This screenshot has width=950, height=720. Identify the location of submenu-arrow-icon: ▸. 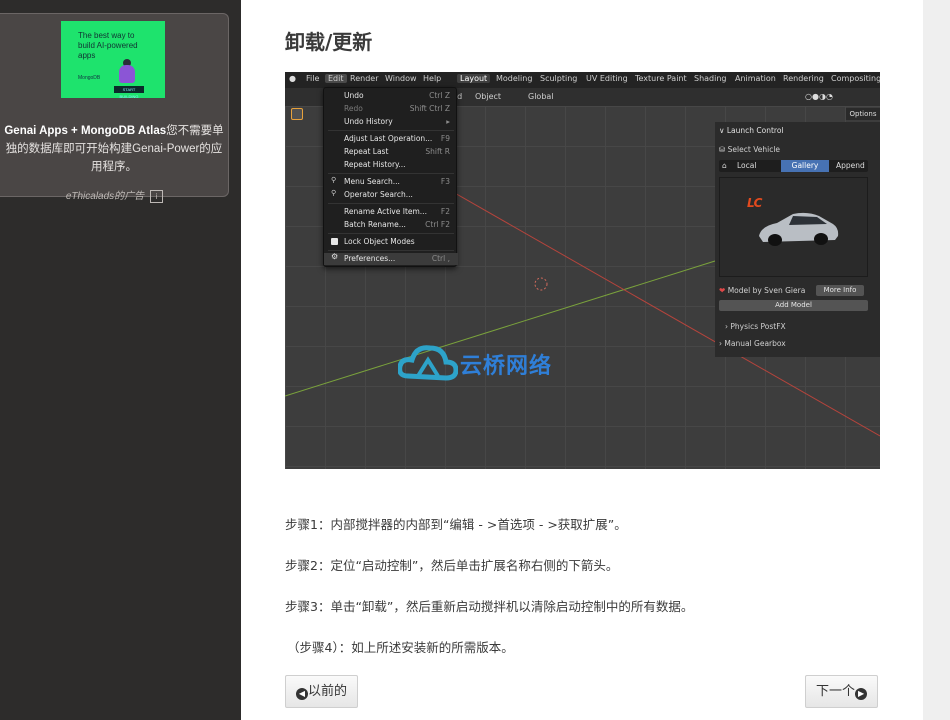
(448, 121).